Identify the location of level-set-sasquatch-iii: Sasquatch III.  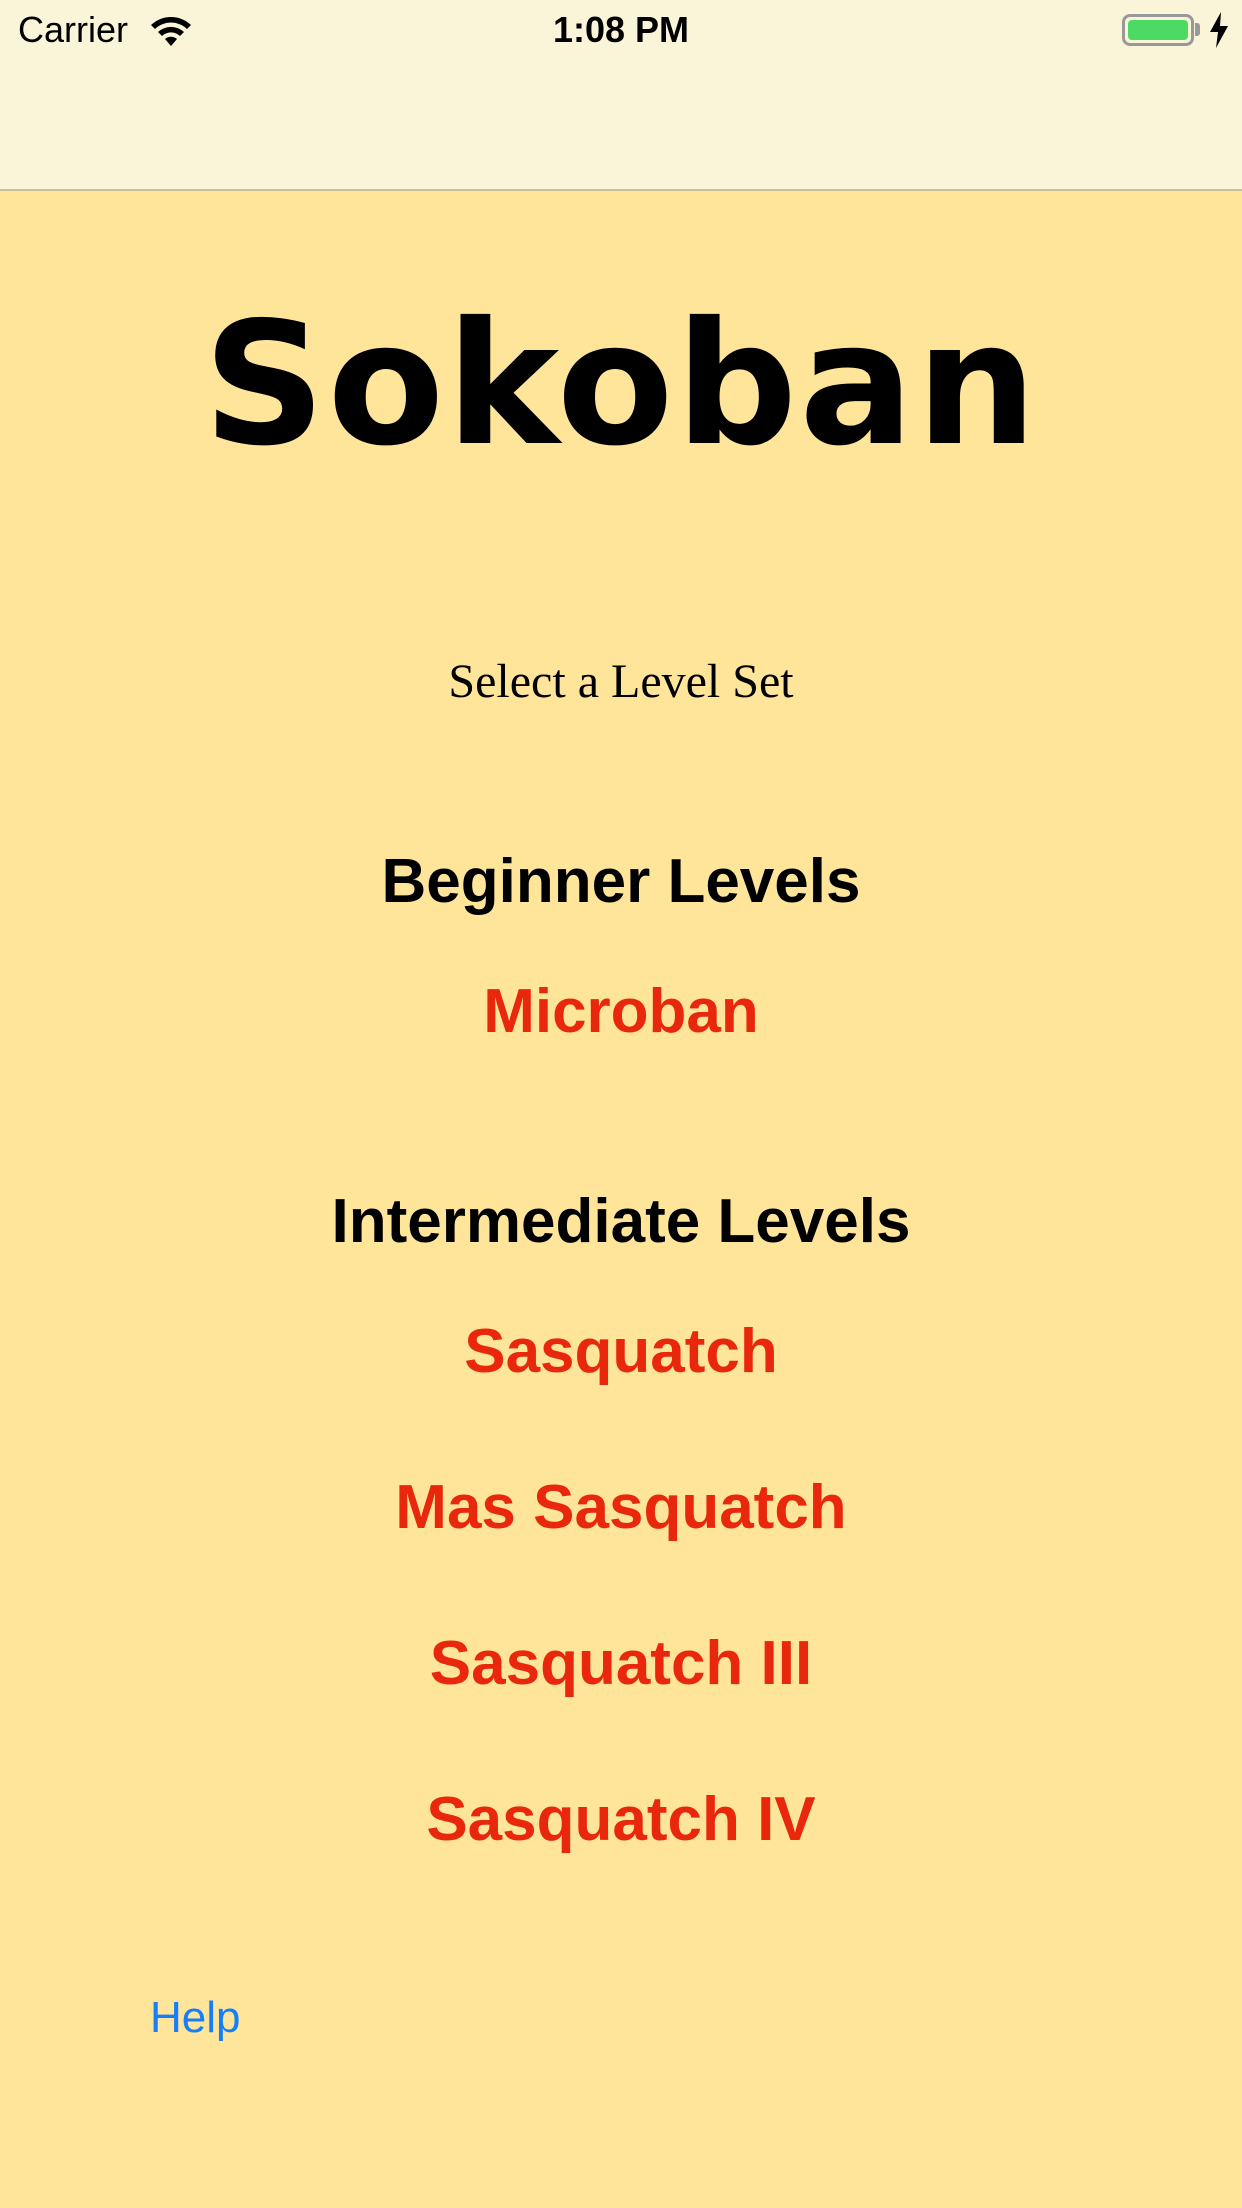
(621, 1664).